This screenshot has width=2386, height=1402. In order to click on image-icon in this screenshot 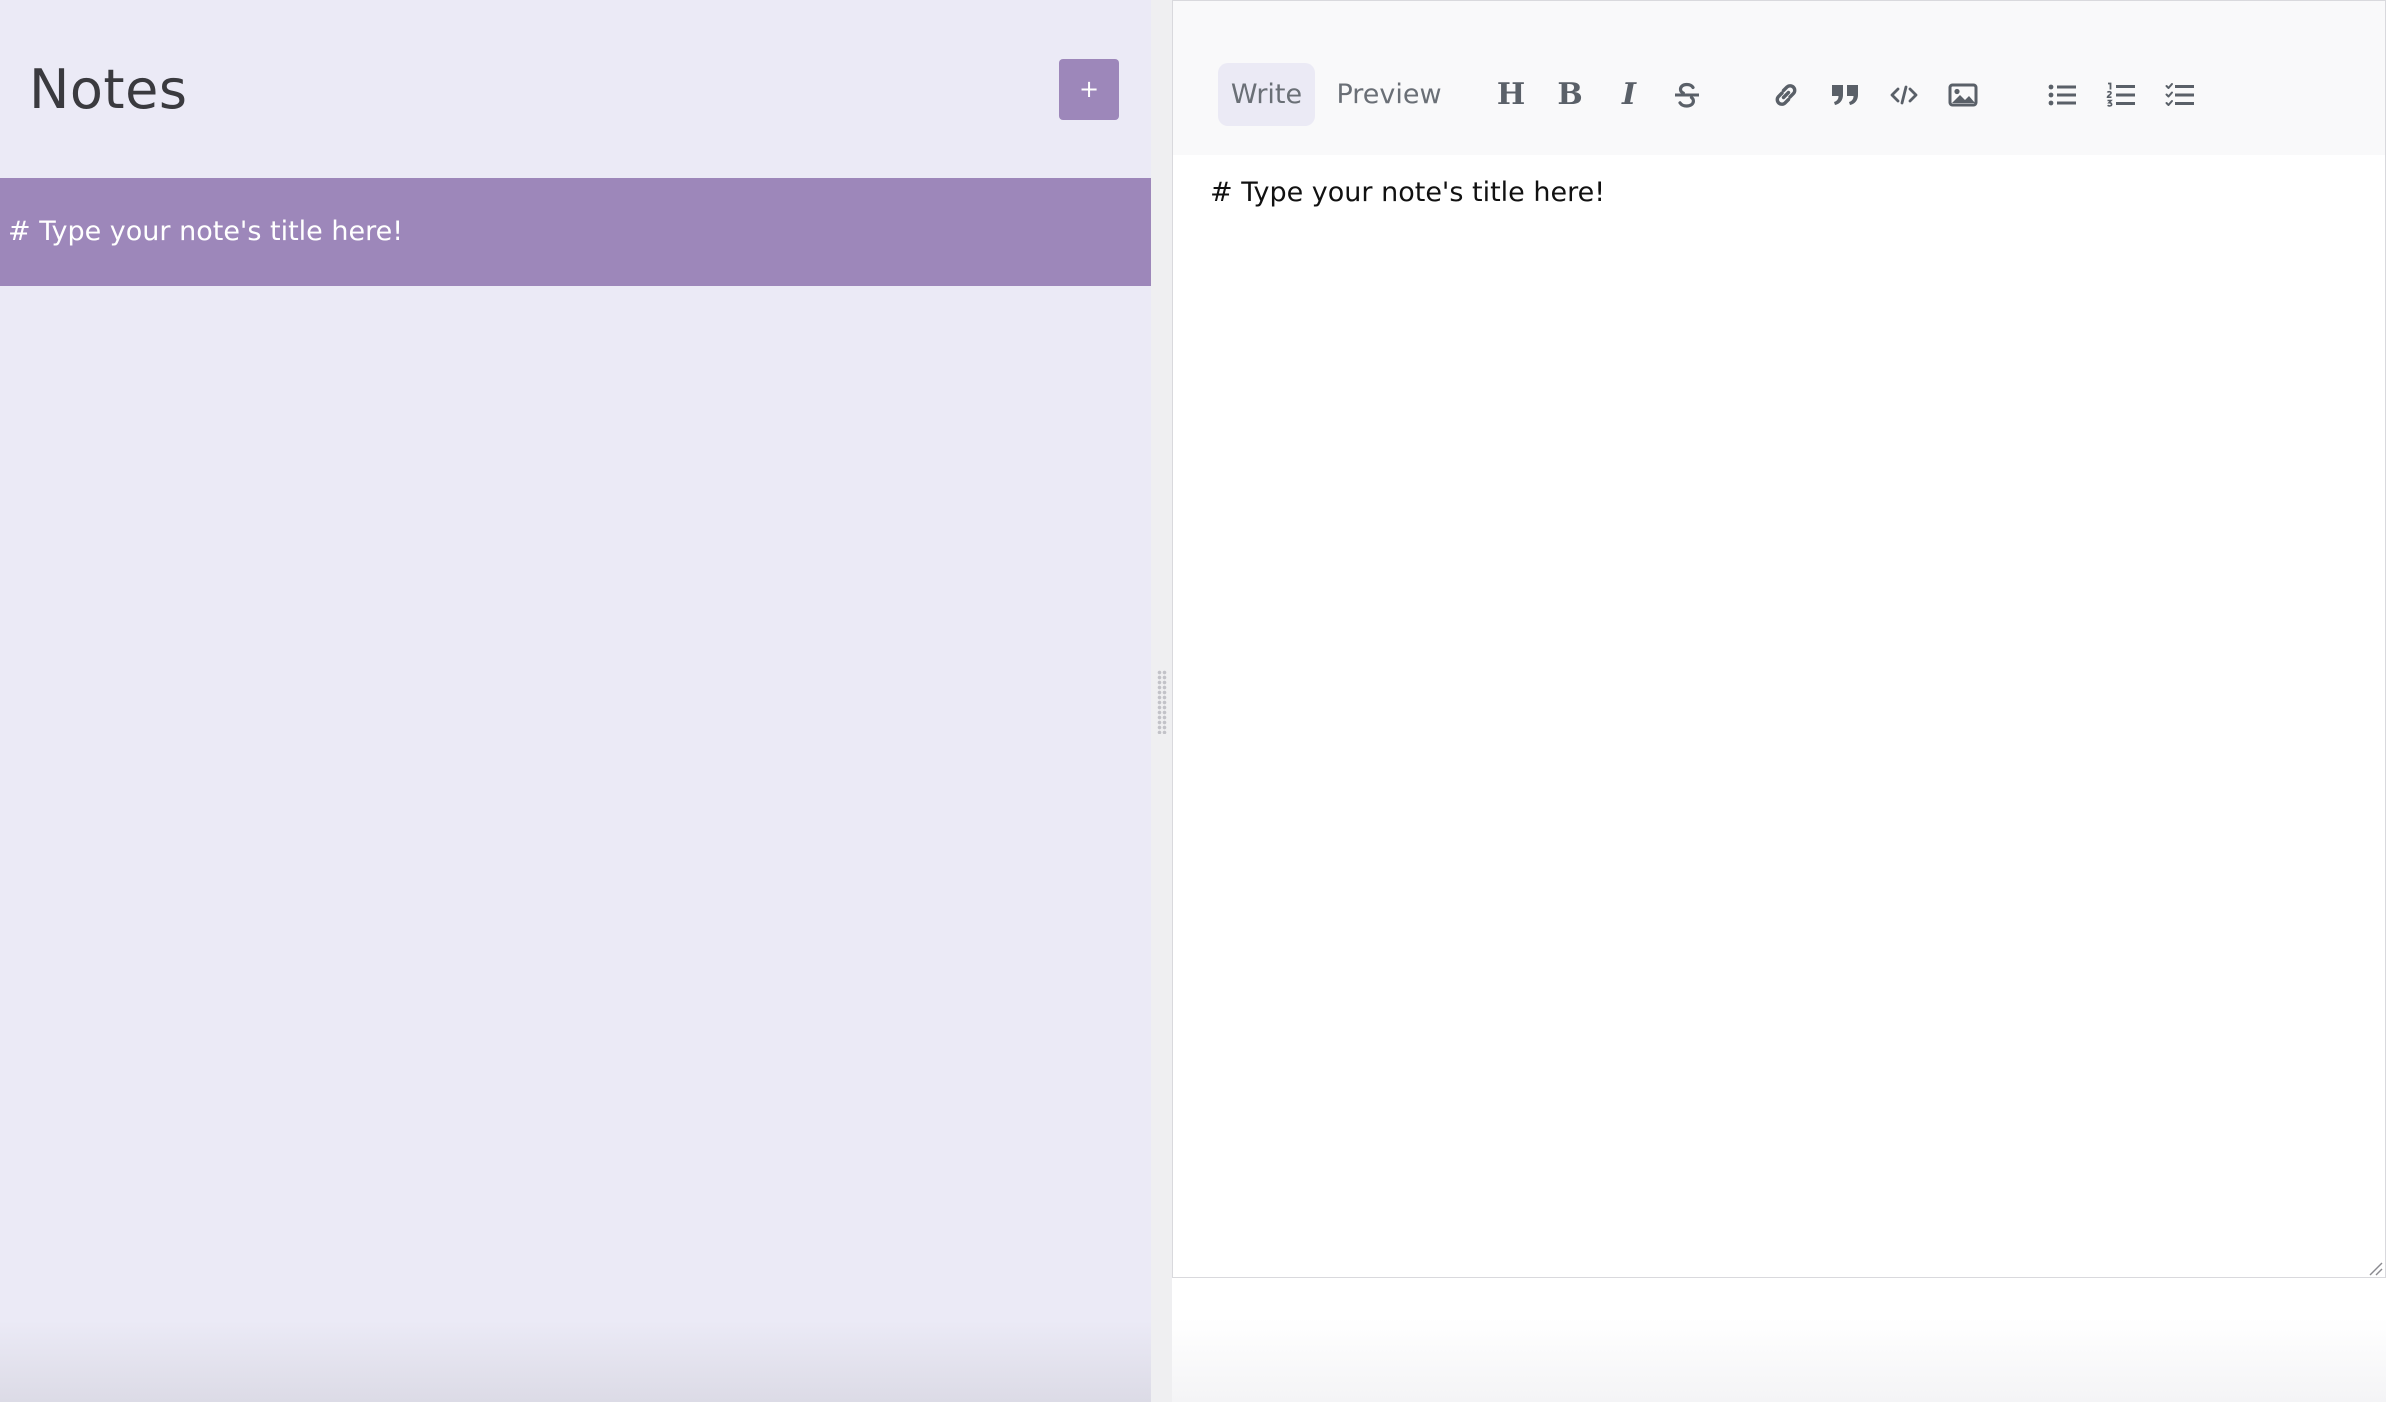, I will do `click(1963, 95)`.